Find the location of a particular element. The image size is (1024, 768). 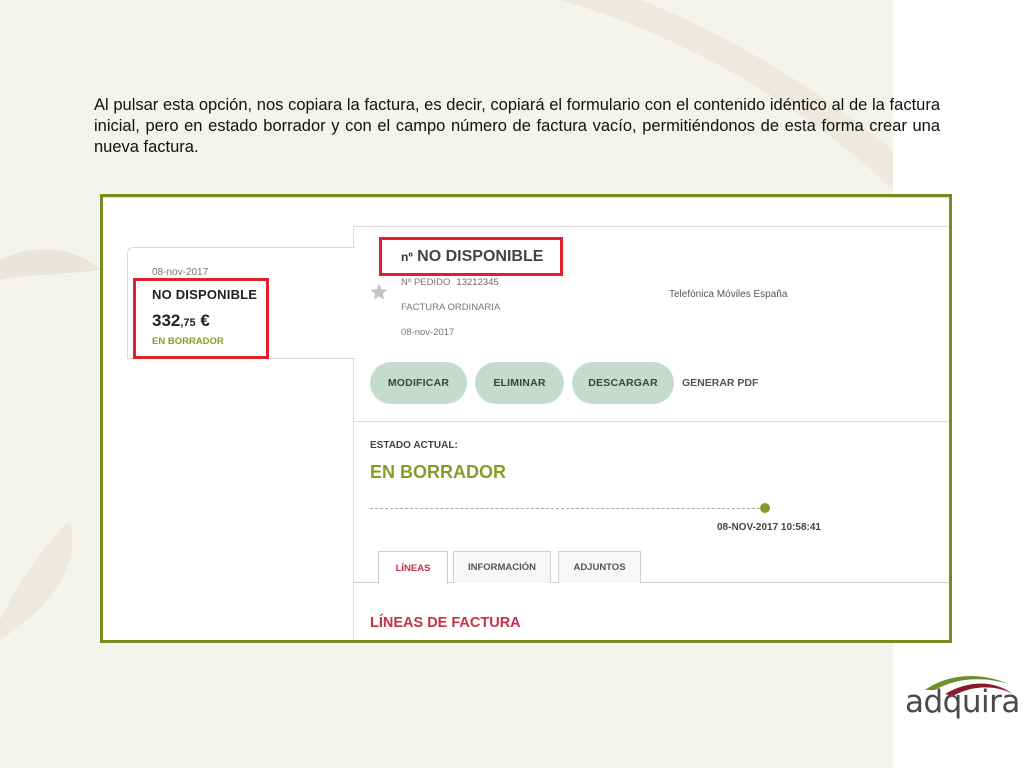

state-timeline is located at coordinates (565, 508).